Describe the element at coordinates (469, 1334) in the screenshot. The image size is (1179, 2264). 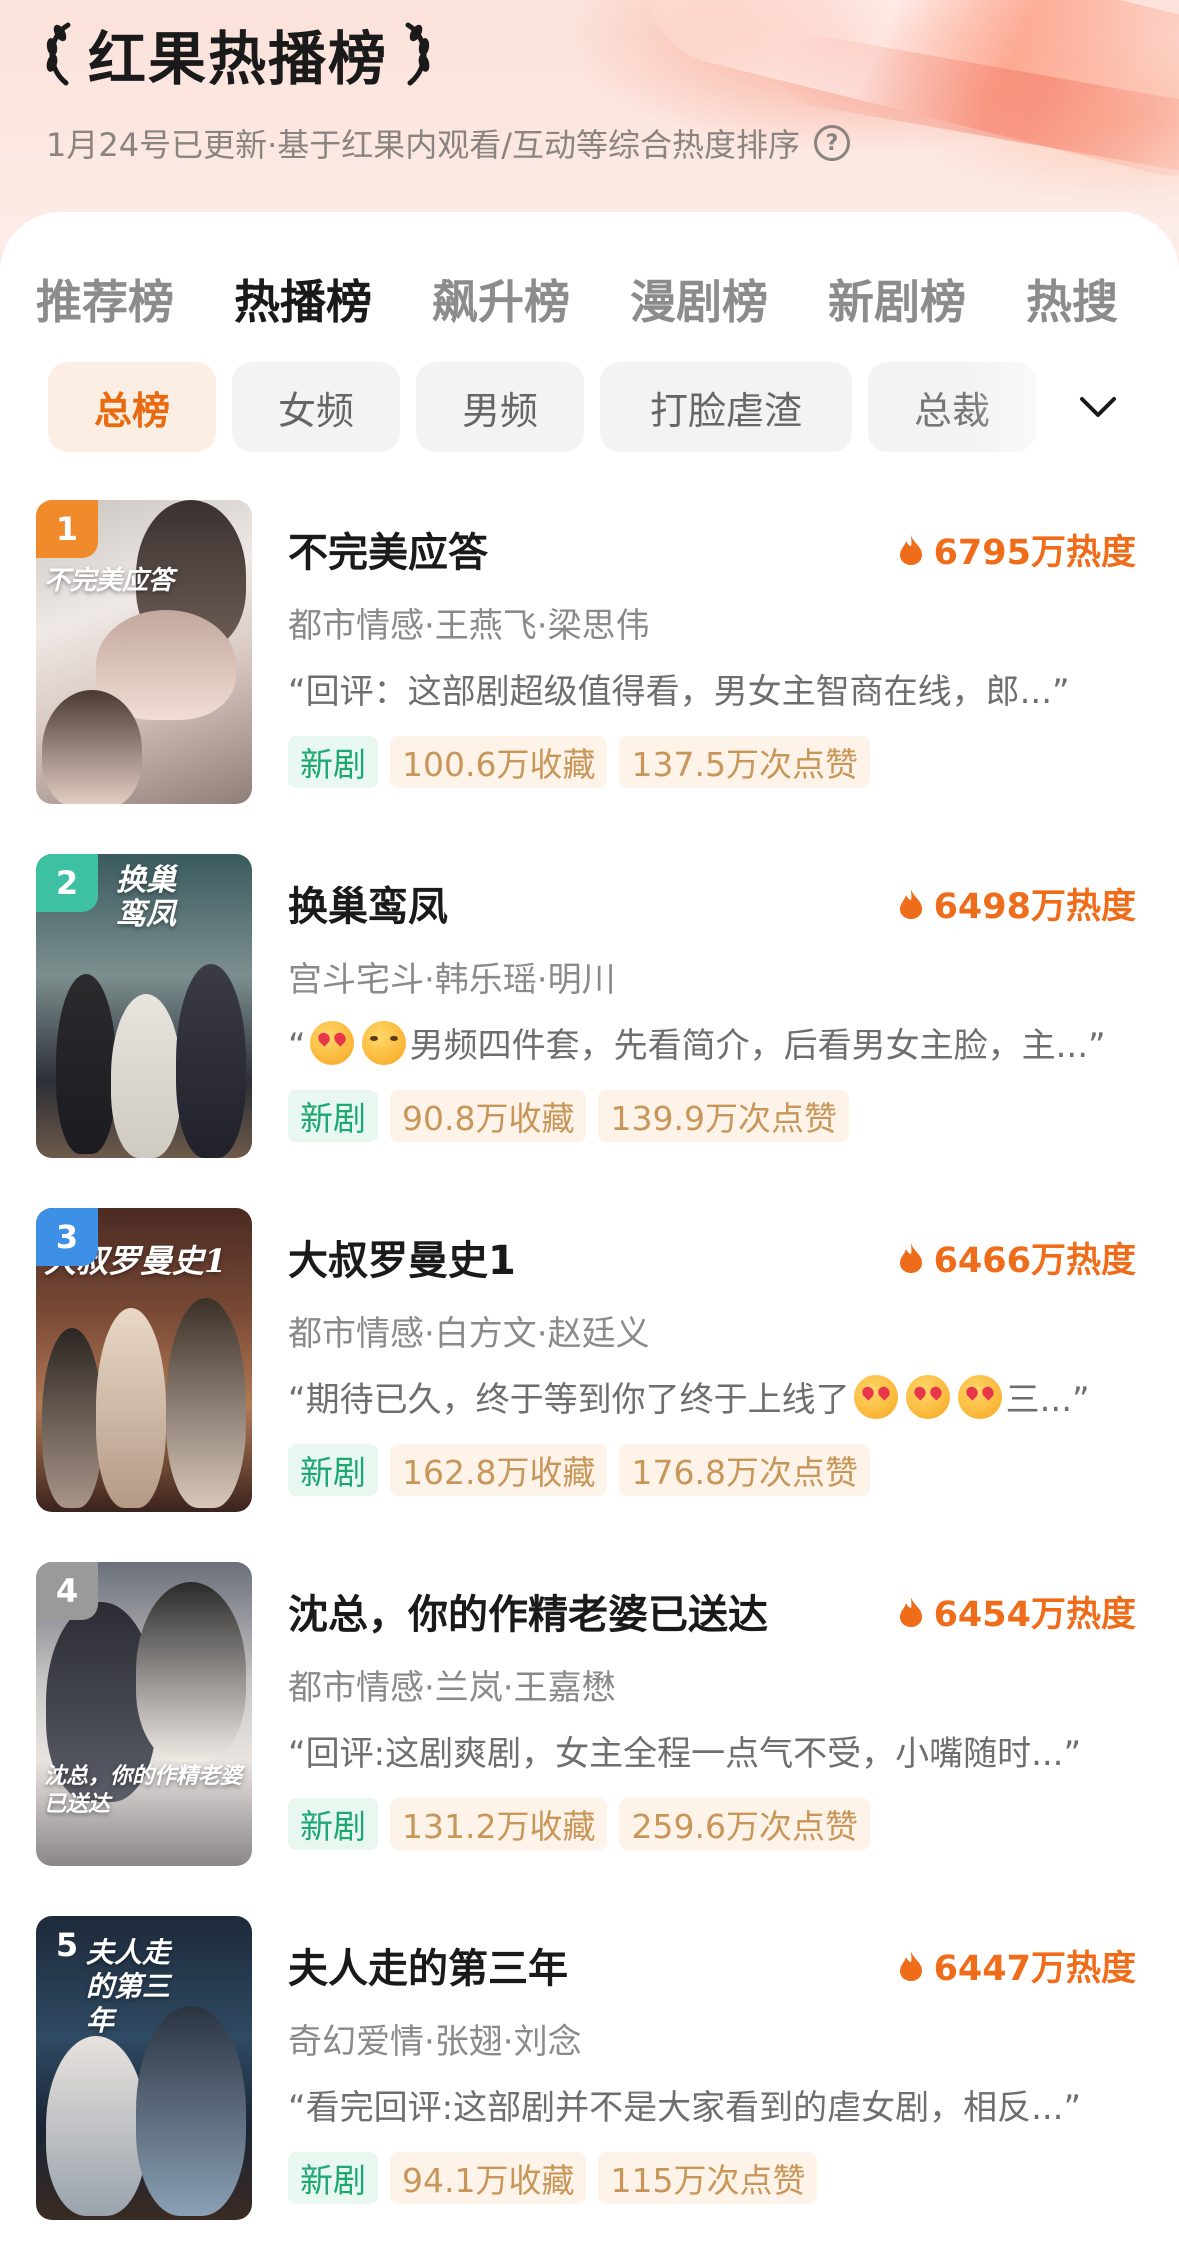
I see `show-meta: 都市情感·白方文·赵廷义` at that location.